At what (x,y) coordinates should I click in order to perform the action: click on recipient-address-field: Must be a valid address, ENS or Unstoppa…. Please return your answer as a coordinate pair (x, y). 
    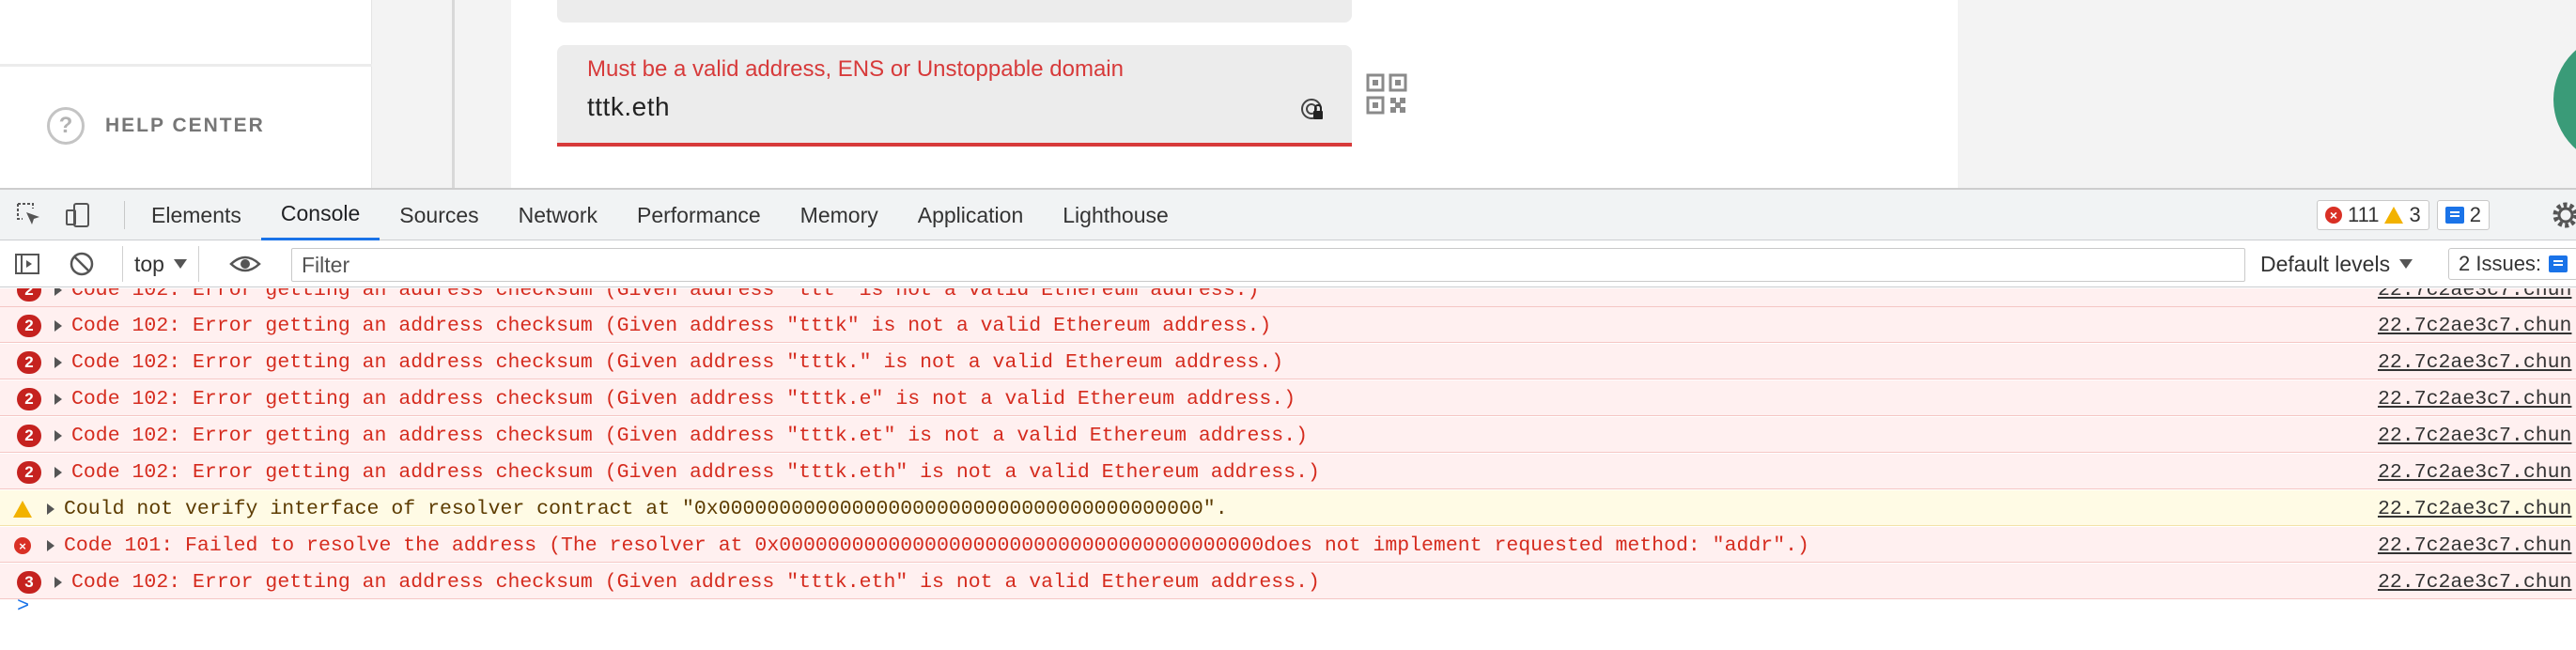
    Looking at the image, I should click on (955, 96).